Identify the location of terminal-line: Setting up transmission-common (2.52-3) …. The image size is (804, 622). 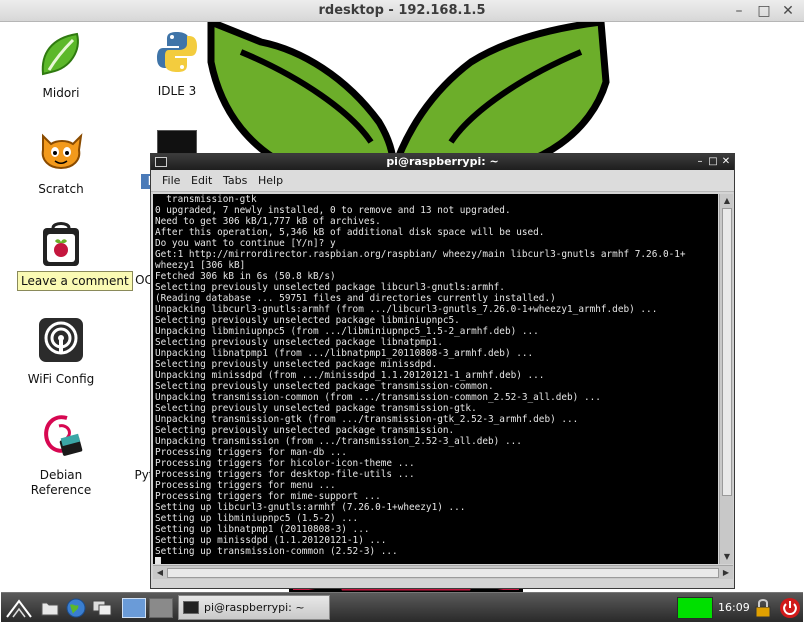
(276, 551).